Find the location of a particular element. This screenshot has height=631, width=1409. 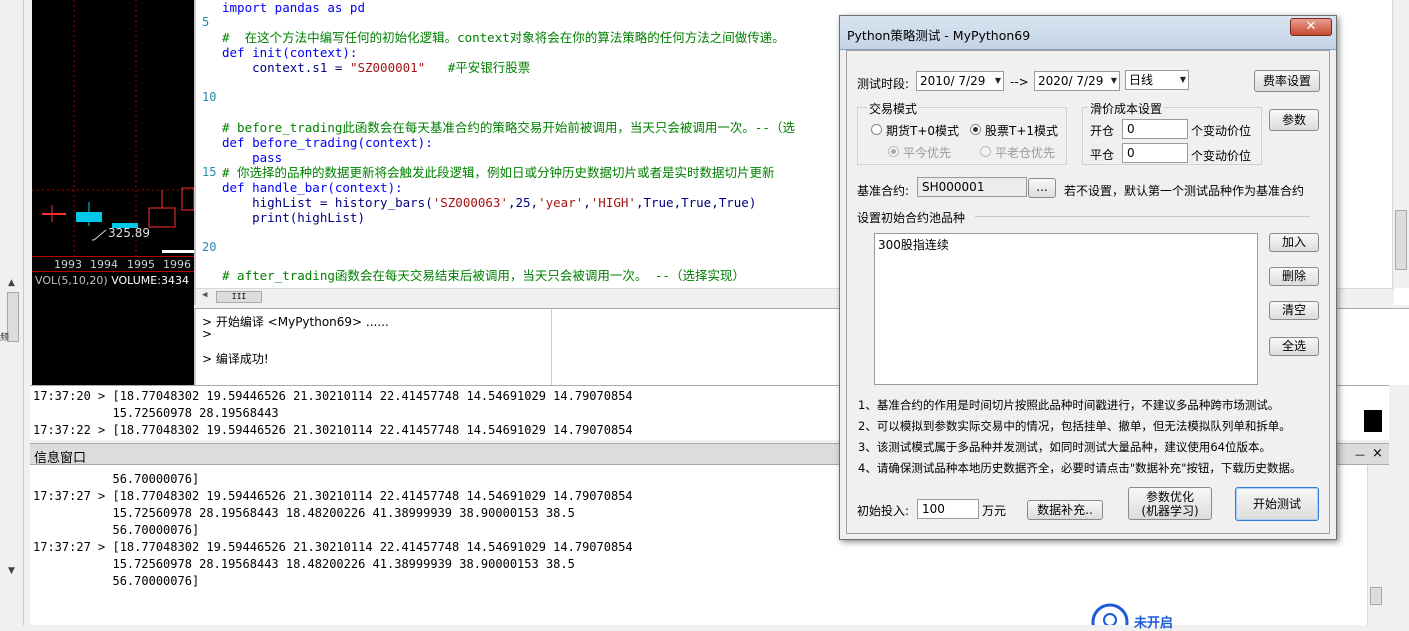

delete-button: 删除 is located at coordinates (1294, 276).